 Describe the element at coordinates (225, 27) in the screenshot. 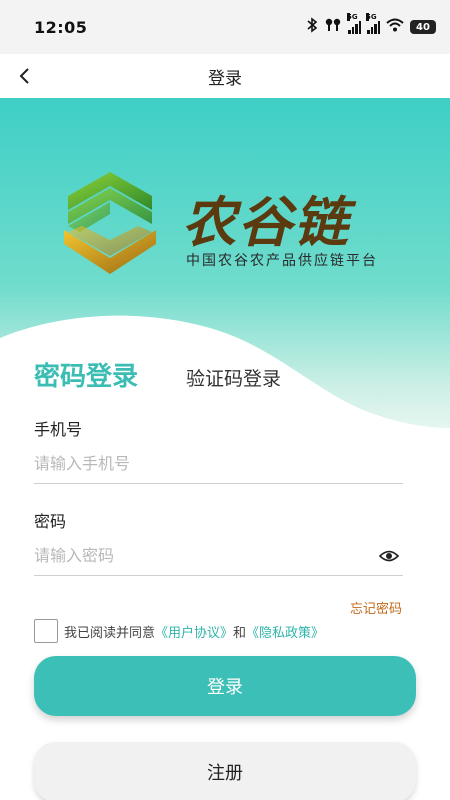

I see `status-bar: 12:05 5G 5G 40` at that location.